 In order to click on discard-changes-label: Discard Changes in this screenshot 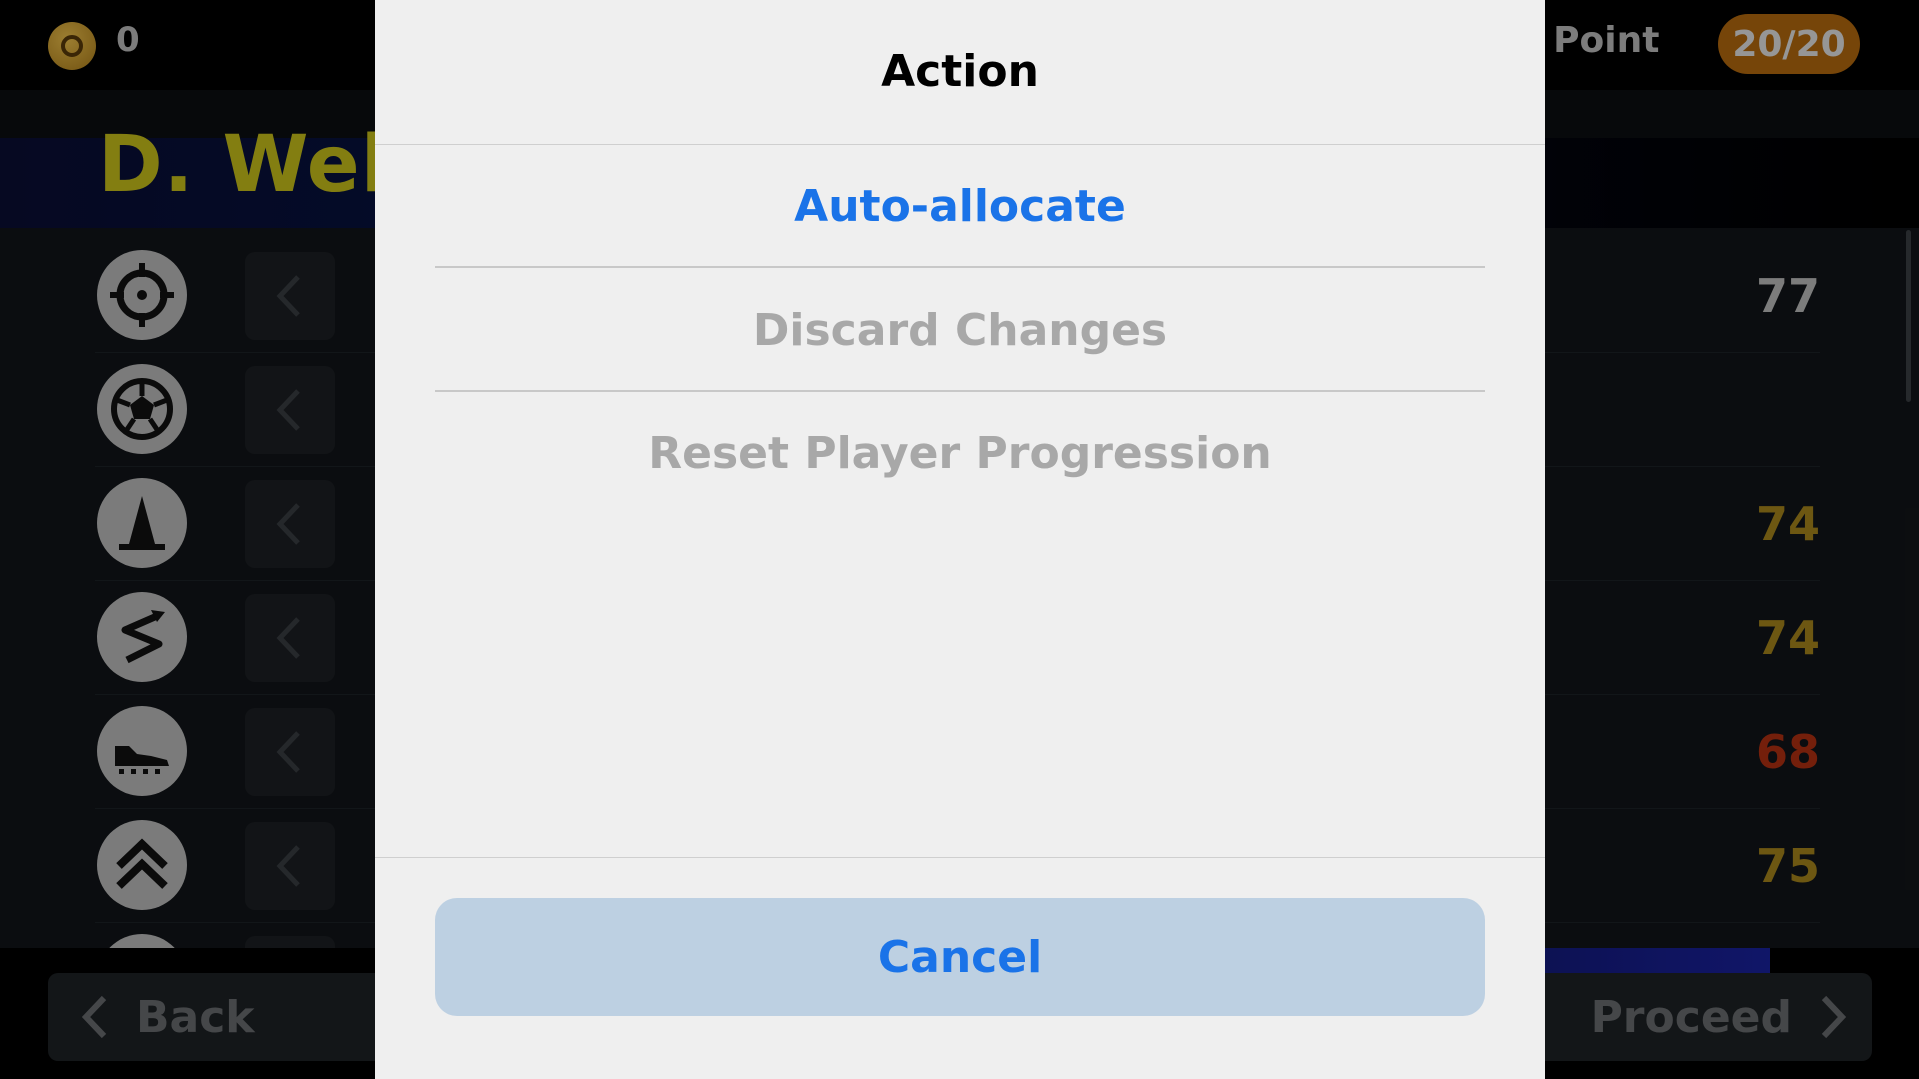, I will do `click(960, 330)`.